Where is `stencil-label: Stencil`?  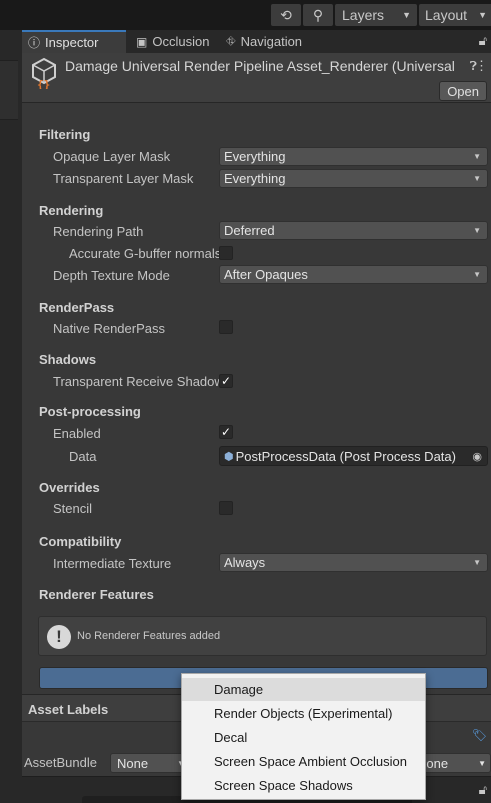
stencil-label: Stencil is located at coordinates (73, 508).